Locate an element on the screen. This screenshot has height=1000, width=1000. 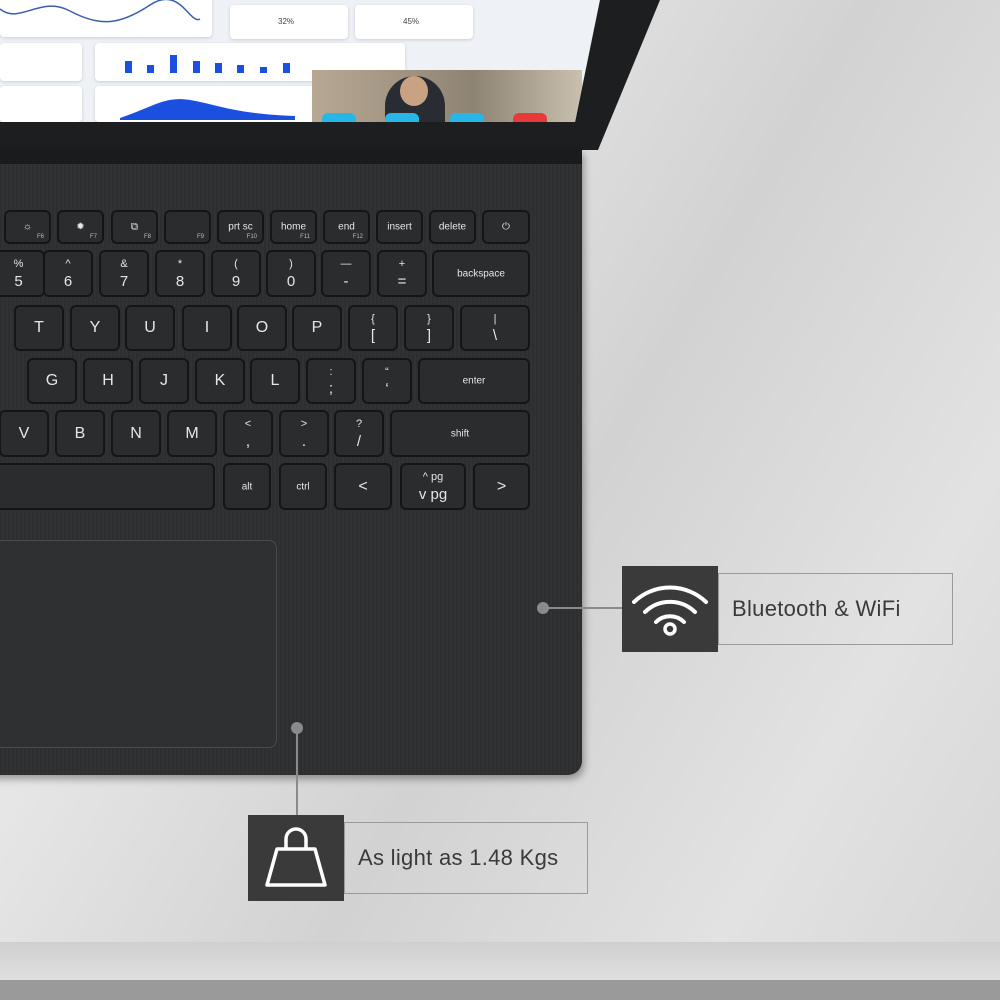
key-label: K is located at coordinates (220, 380).